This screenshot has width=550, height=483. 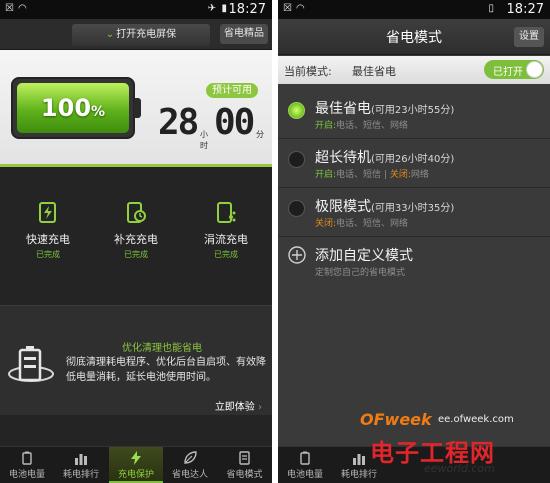 I want to click on top-up-charge-status: 已完成, so click(x=136, y=254).